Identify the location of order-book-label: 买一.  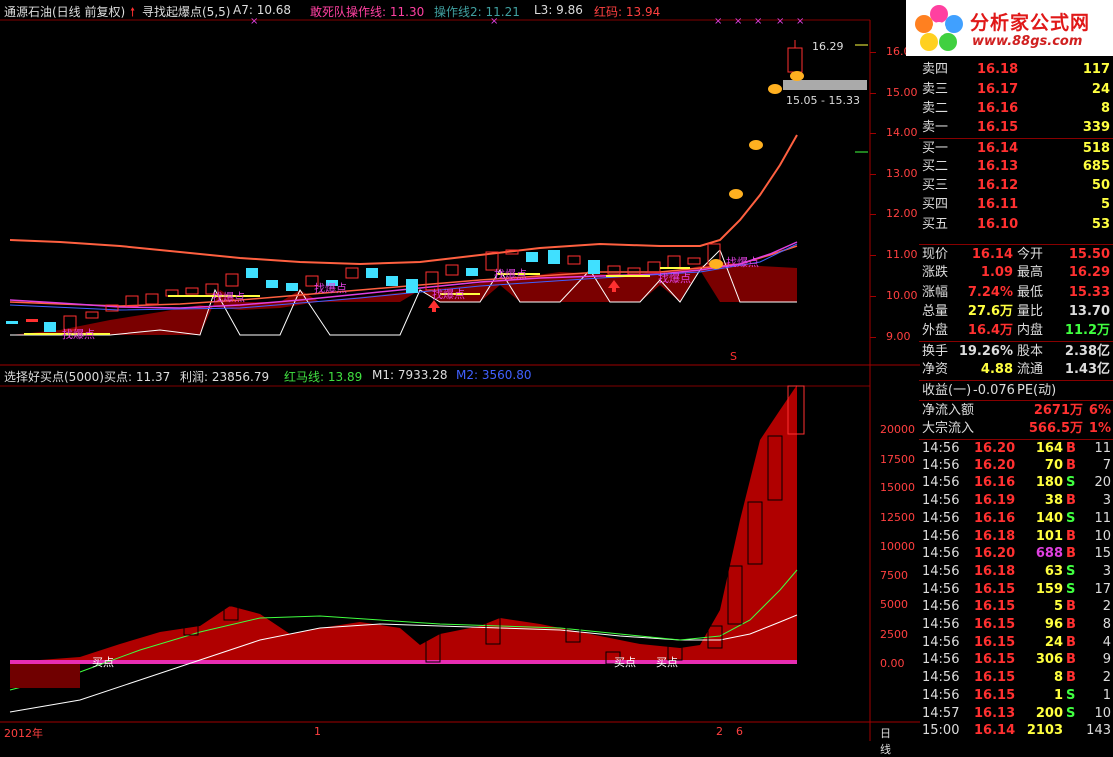
(935, 148).